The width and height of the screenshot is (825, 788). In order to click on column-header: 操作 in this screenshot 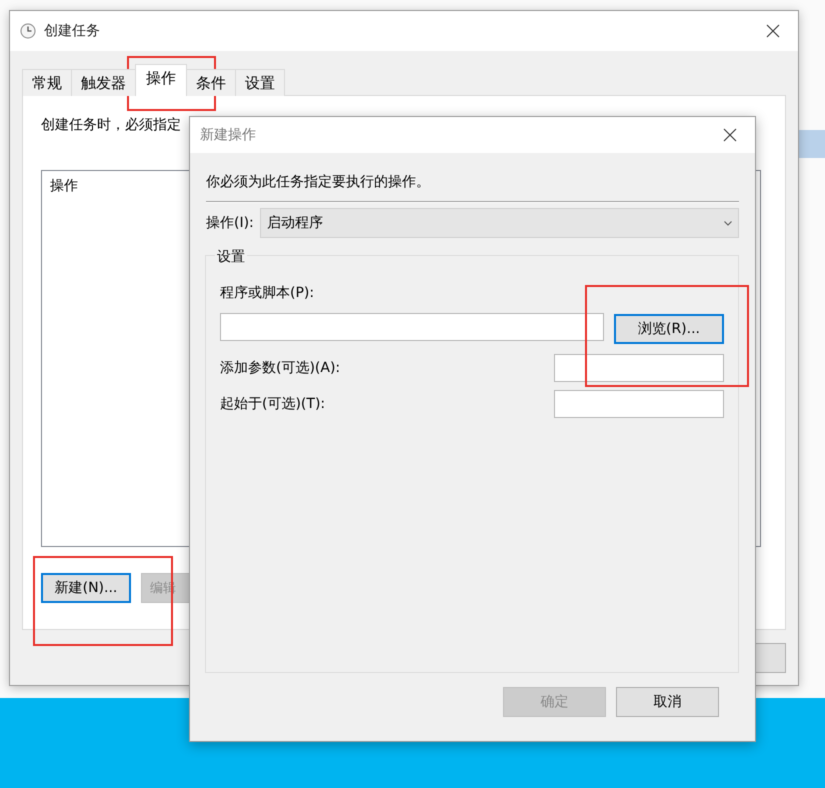, I will do `click(64, 186)`.